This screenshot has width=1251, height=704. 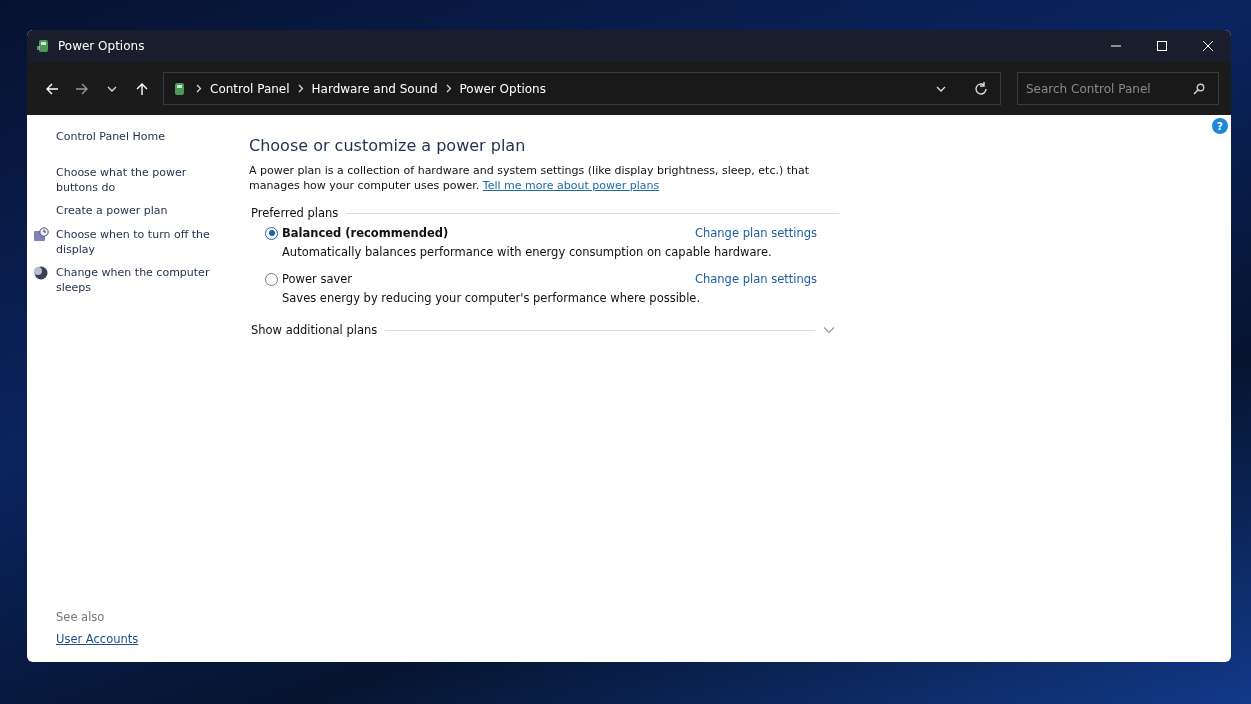 I want to click on search-field: Search Control Panel, so click(x=1118, y=88).